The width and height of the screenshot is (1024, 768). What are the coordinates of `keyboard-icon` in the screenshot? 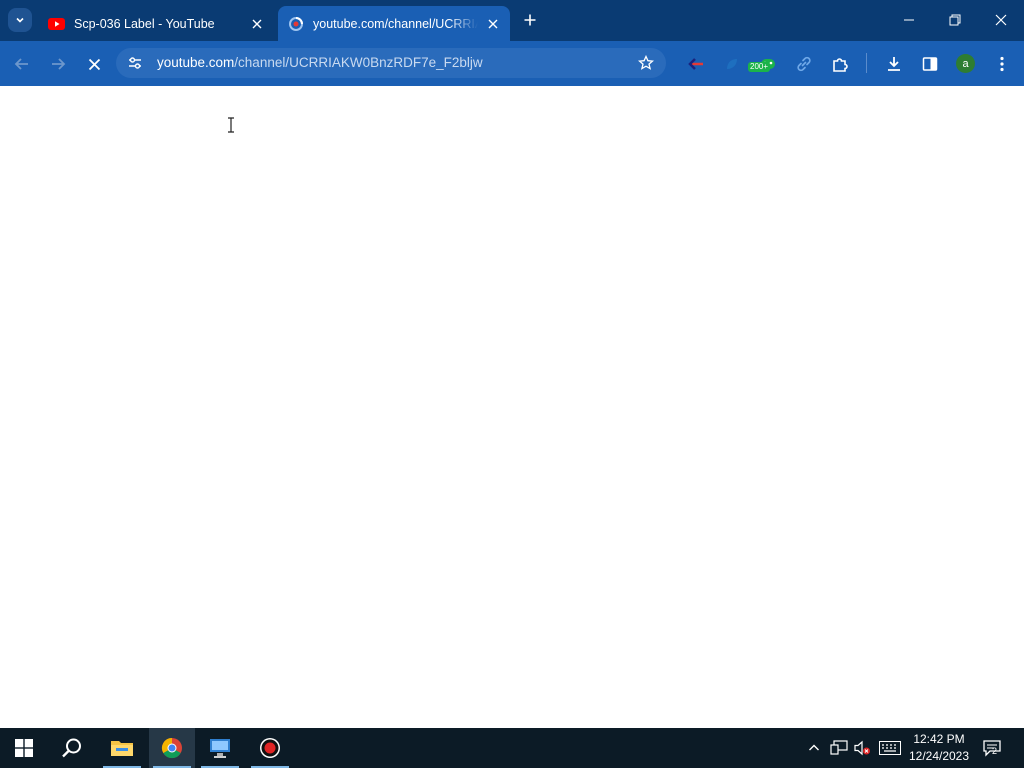 It's located at (890, 748).